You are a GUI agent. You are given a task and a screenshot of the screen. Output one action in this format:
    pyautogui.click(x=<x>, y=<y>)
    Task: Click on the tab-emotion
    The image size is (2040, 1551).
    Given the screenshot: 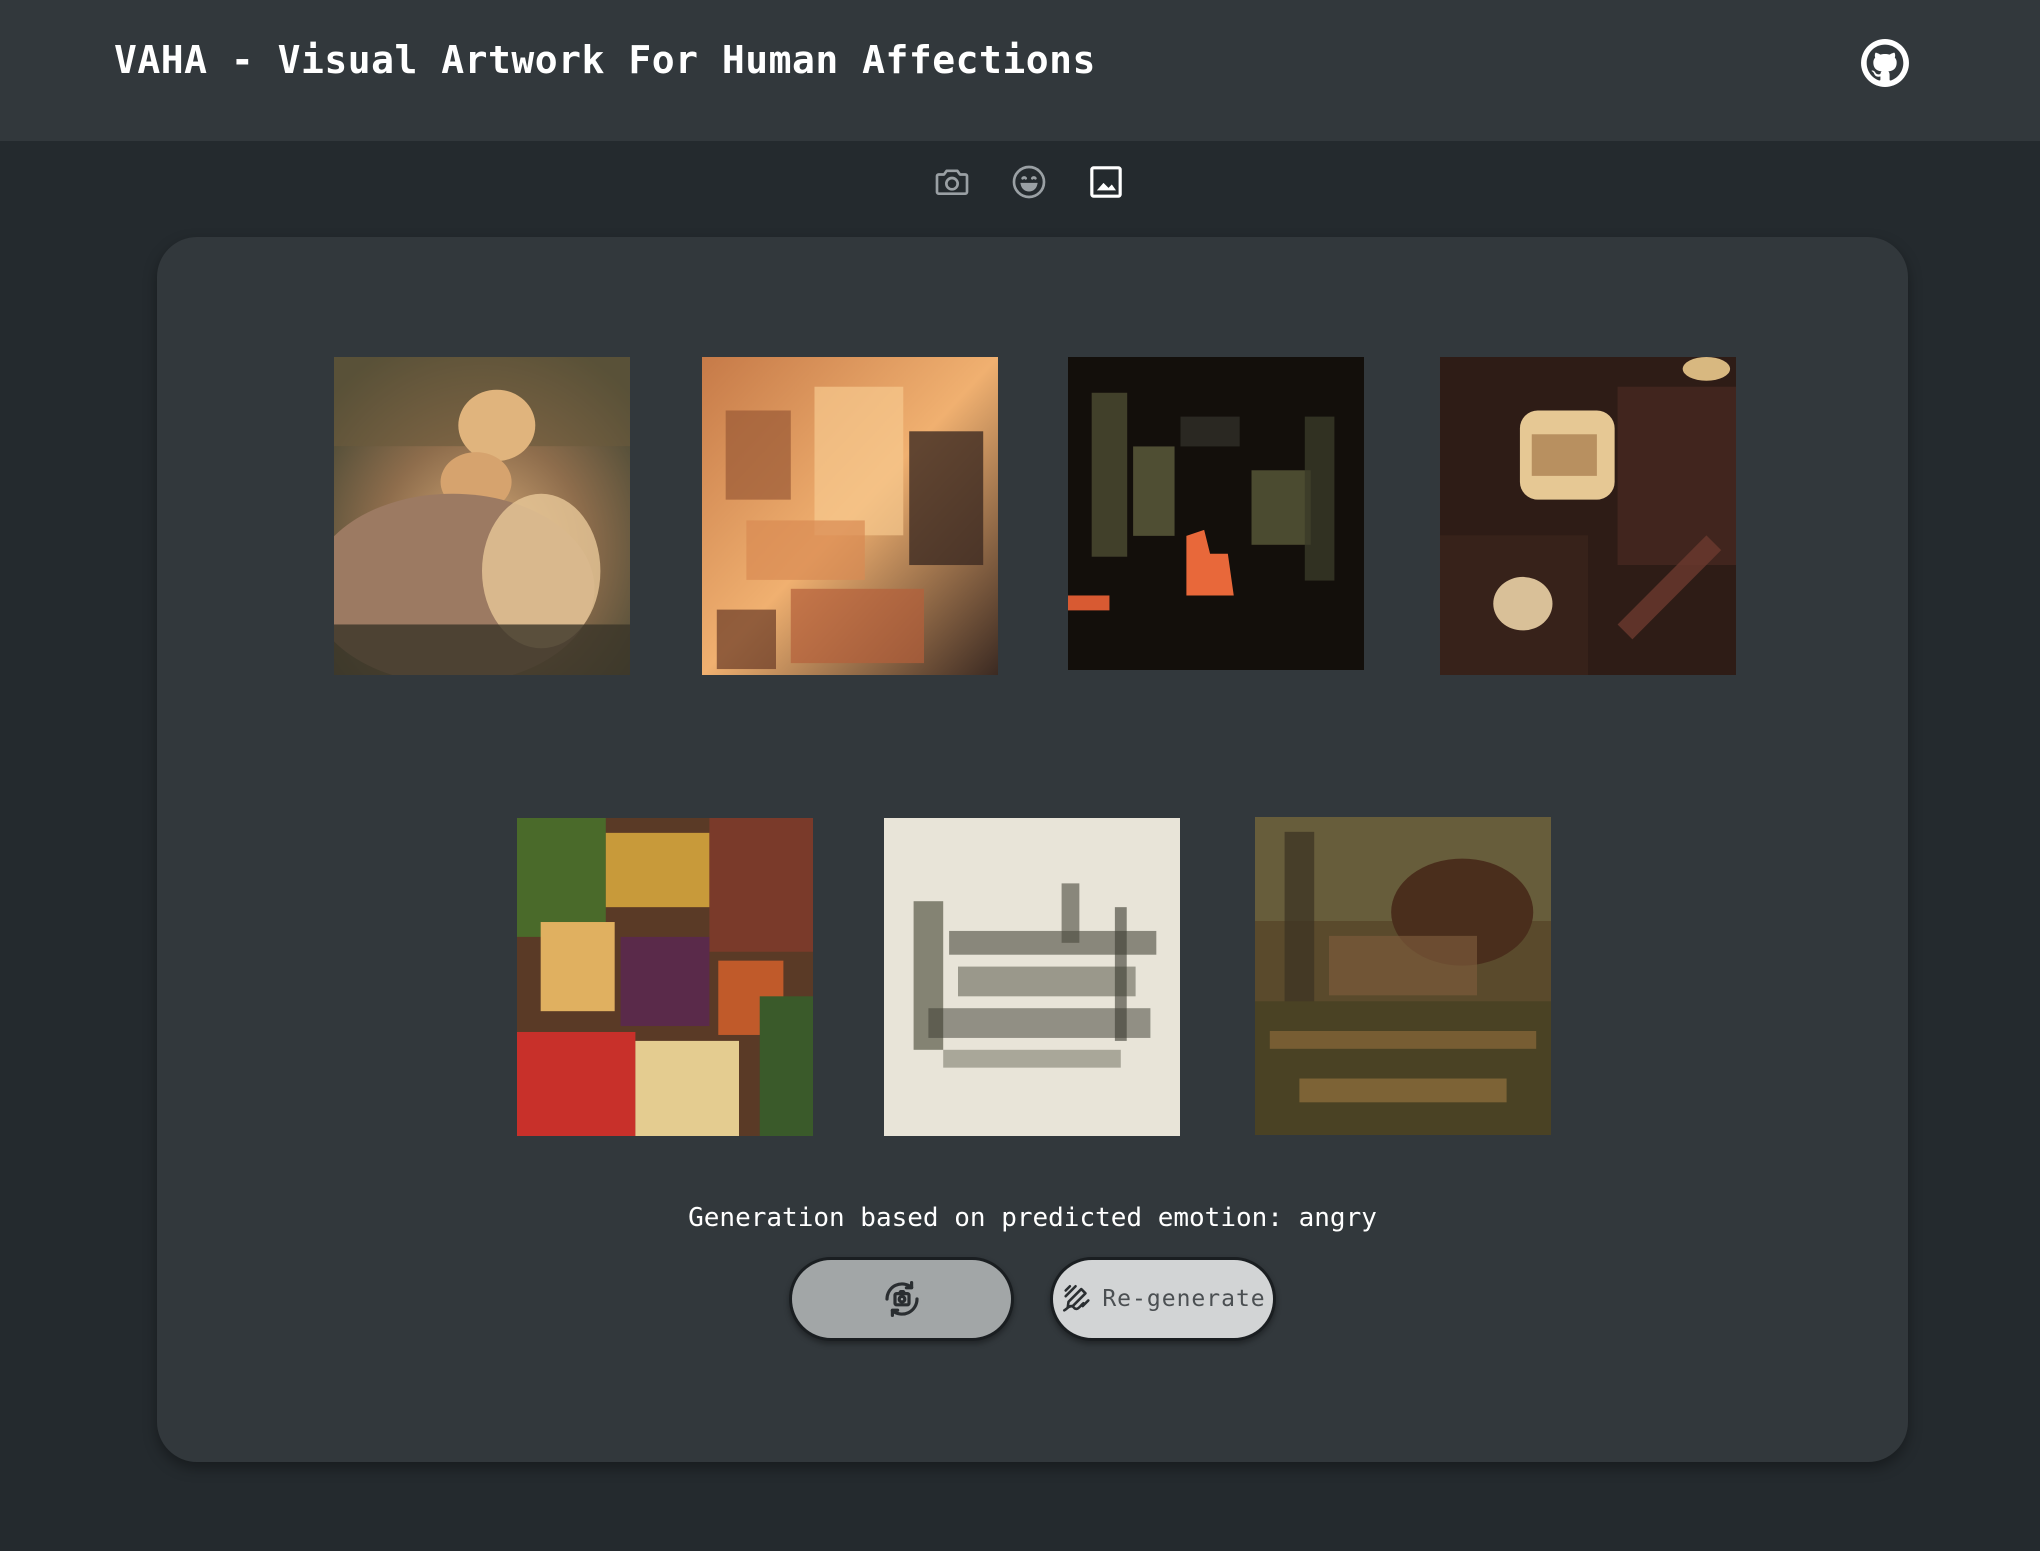 What is the action you would take?
    pyautogui.click(x=1029, y=182)
    